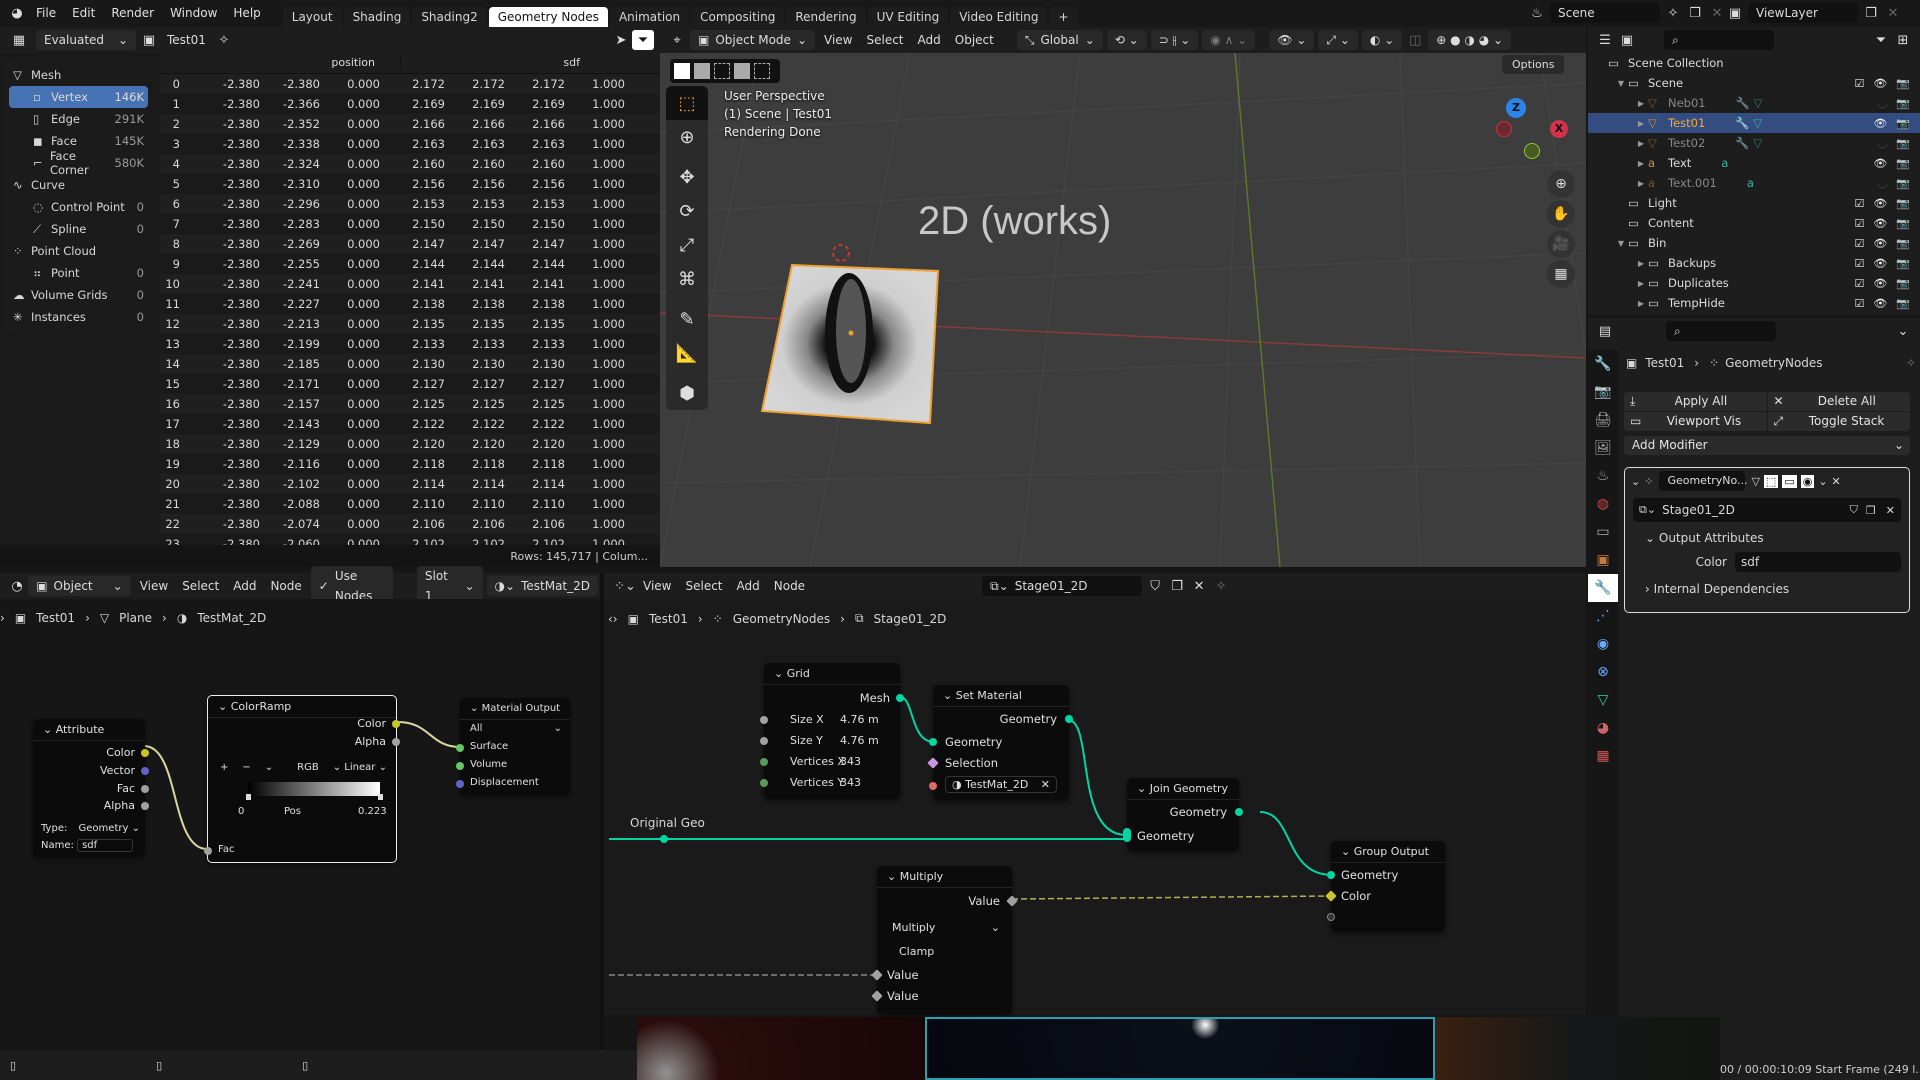  What do you see at coordinates (1127, 835) in the screenshot?
I see `input-socket-geometry-multi` at bounding box center [1127, 835].